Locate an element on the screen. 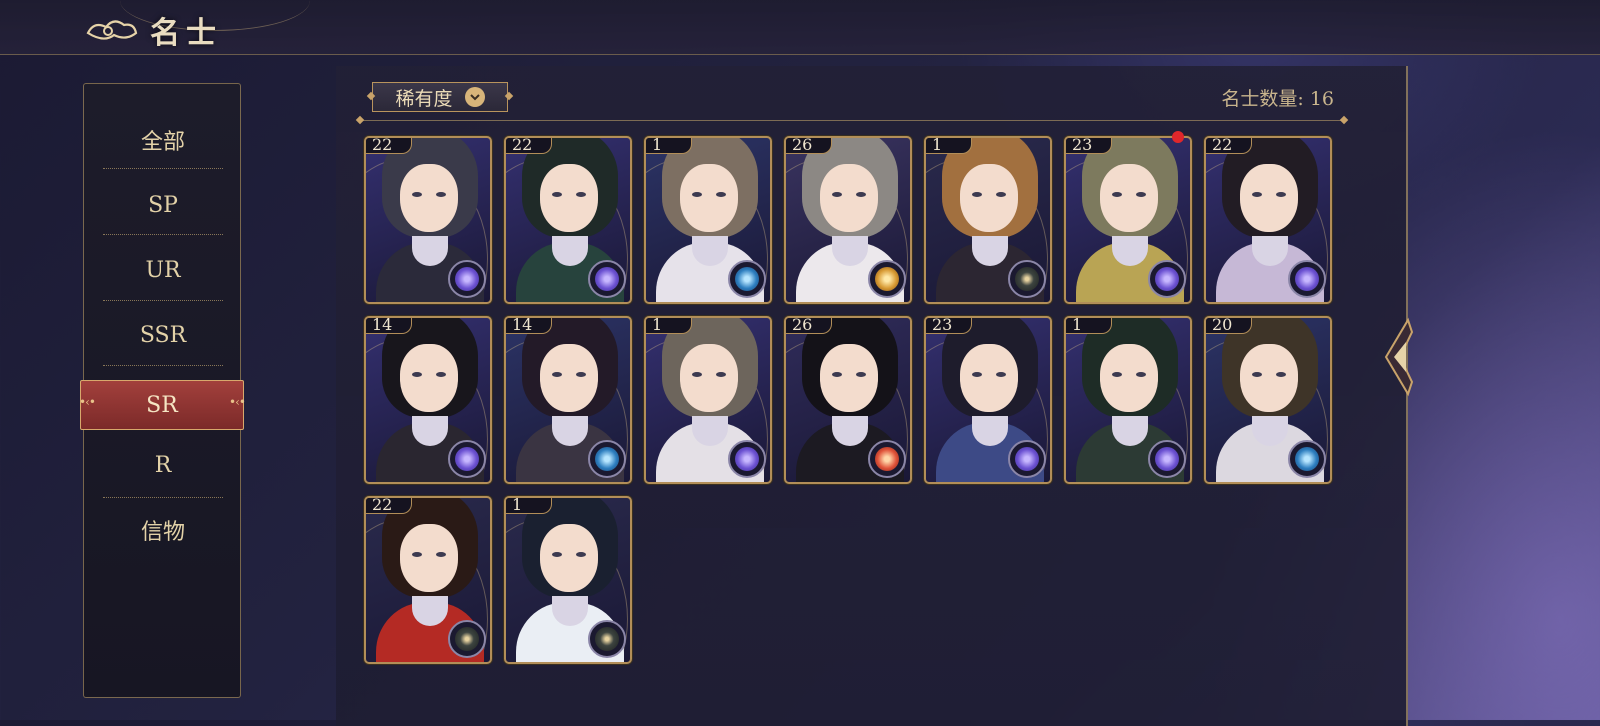 This screenshot has width=1600, height=726. sidebar-item-r: R is located at coordinates (163, 465).